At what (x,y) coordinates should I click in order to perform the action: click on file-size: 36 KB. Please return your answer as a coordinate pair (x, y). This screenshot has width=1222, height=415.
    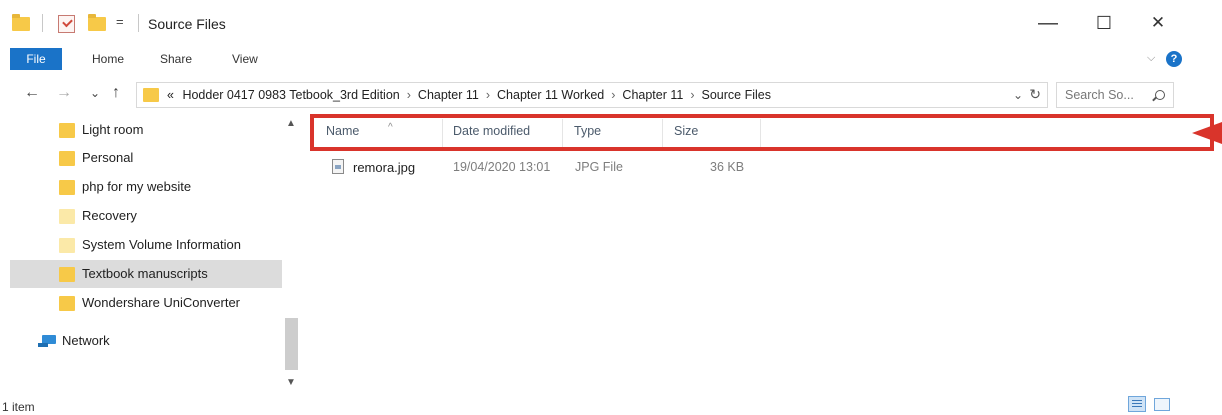
    Looking at the image, I should click on (727, 167).